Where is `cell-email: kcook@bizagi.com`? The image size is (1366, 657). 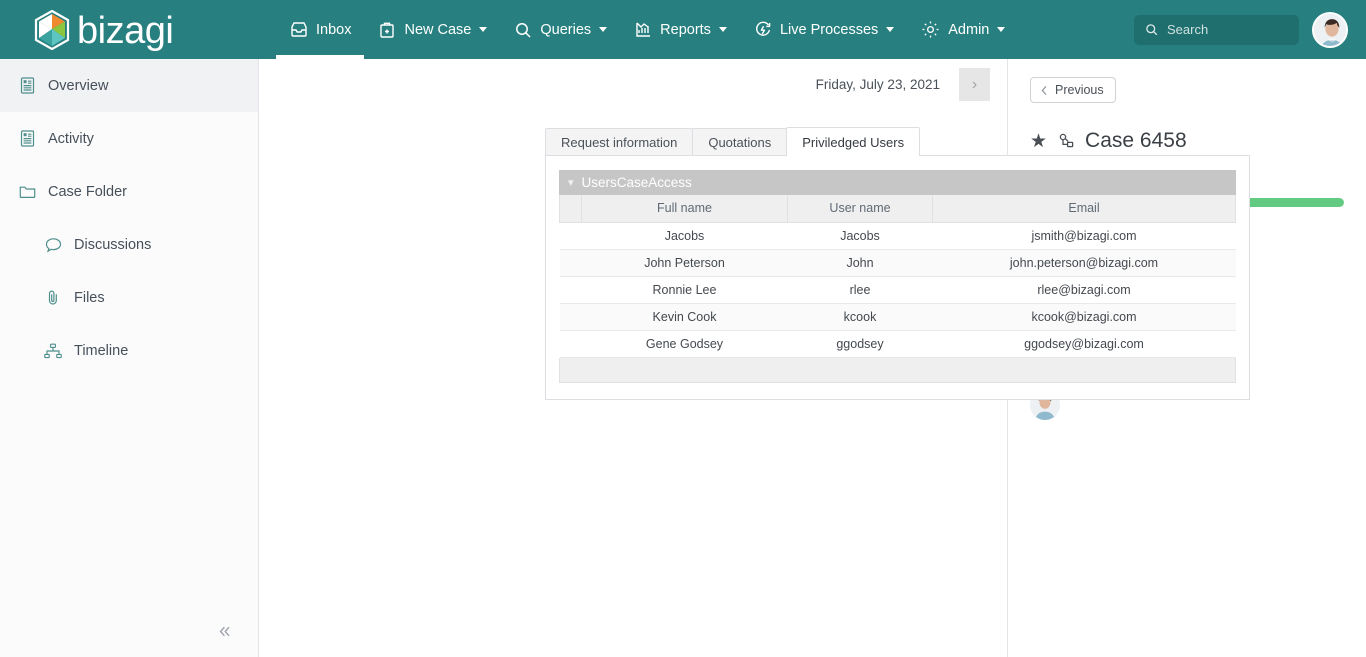 cell-email: kcook@bizagi.com is located at coordinates (1084, 317).